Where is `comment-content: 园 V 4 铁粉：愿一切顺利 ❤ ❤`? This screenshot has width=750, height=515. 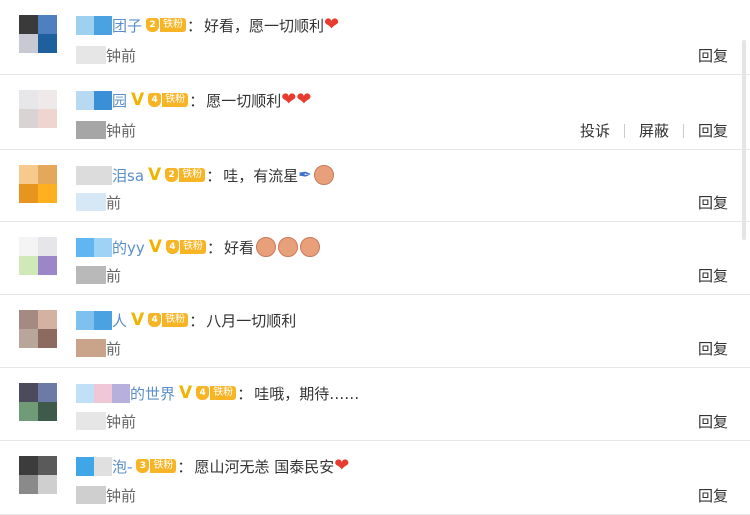
comment-content: 园 V 4 铁粉：愿一切顺利 ❤ ❤ is located at coordinates (193, 100).